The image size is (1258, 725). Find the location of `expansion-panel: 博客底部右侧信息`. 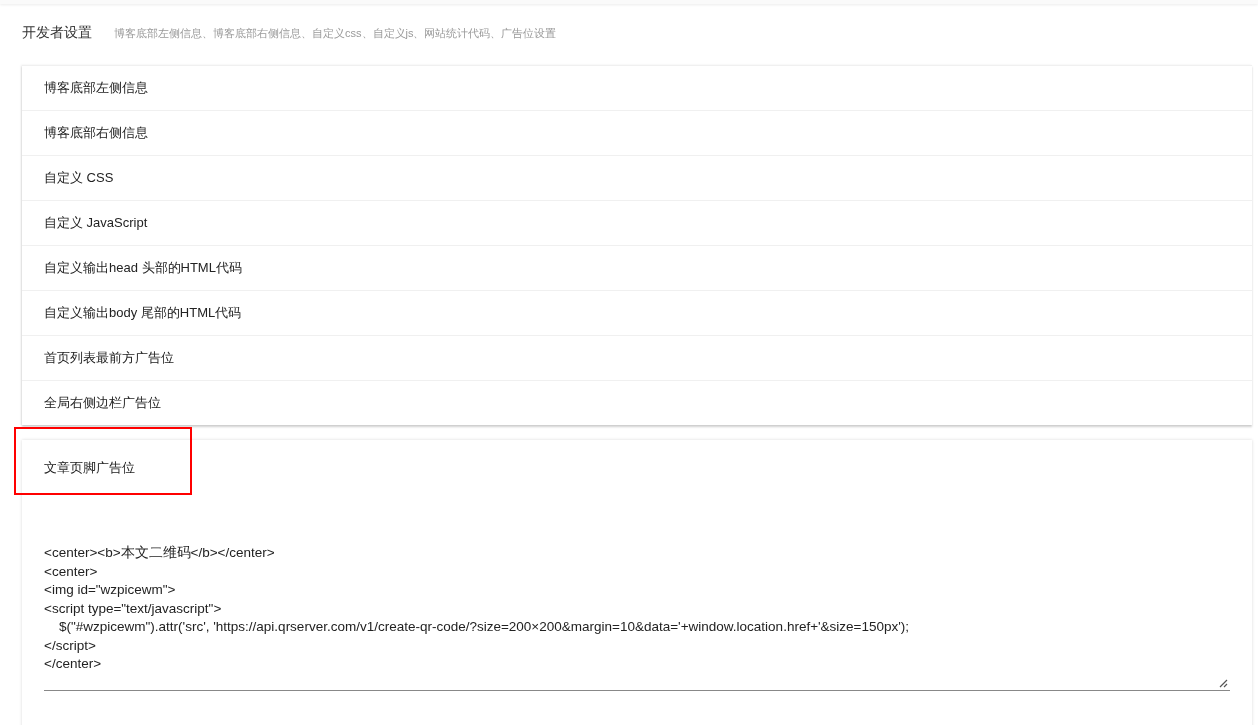

expansion-panel: 博客底部右侧信息 is located at coordinates (637, 132).